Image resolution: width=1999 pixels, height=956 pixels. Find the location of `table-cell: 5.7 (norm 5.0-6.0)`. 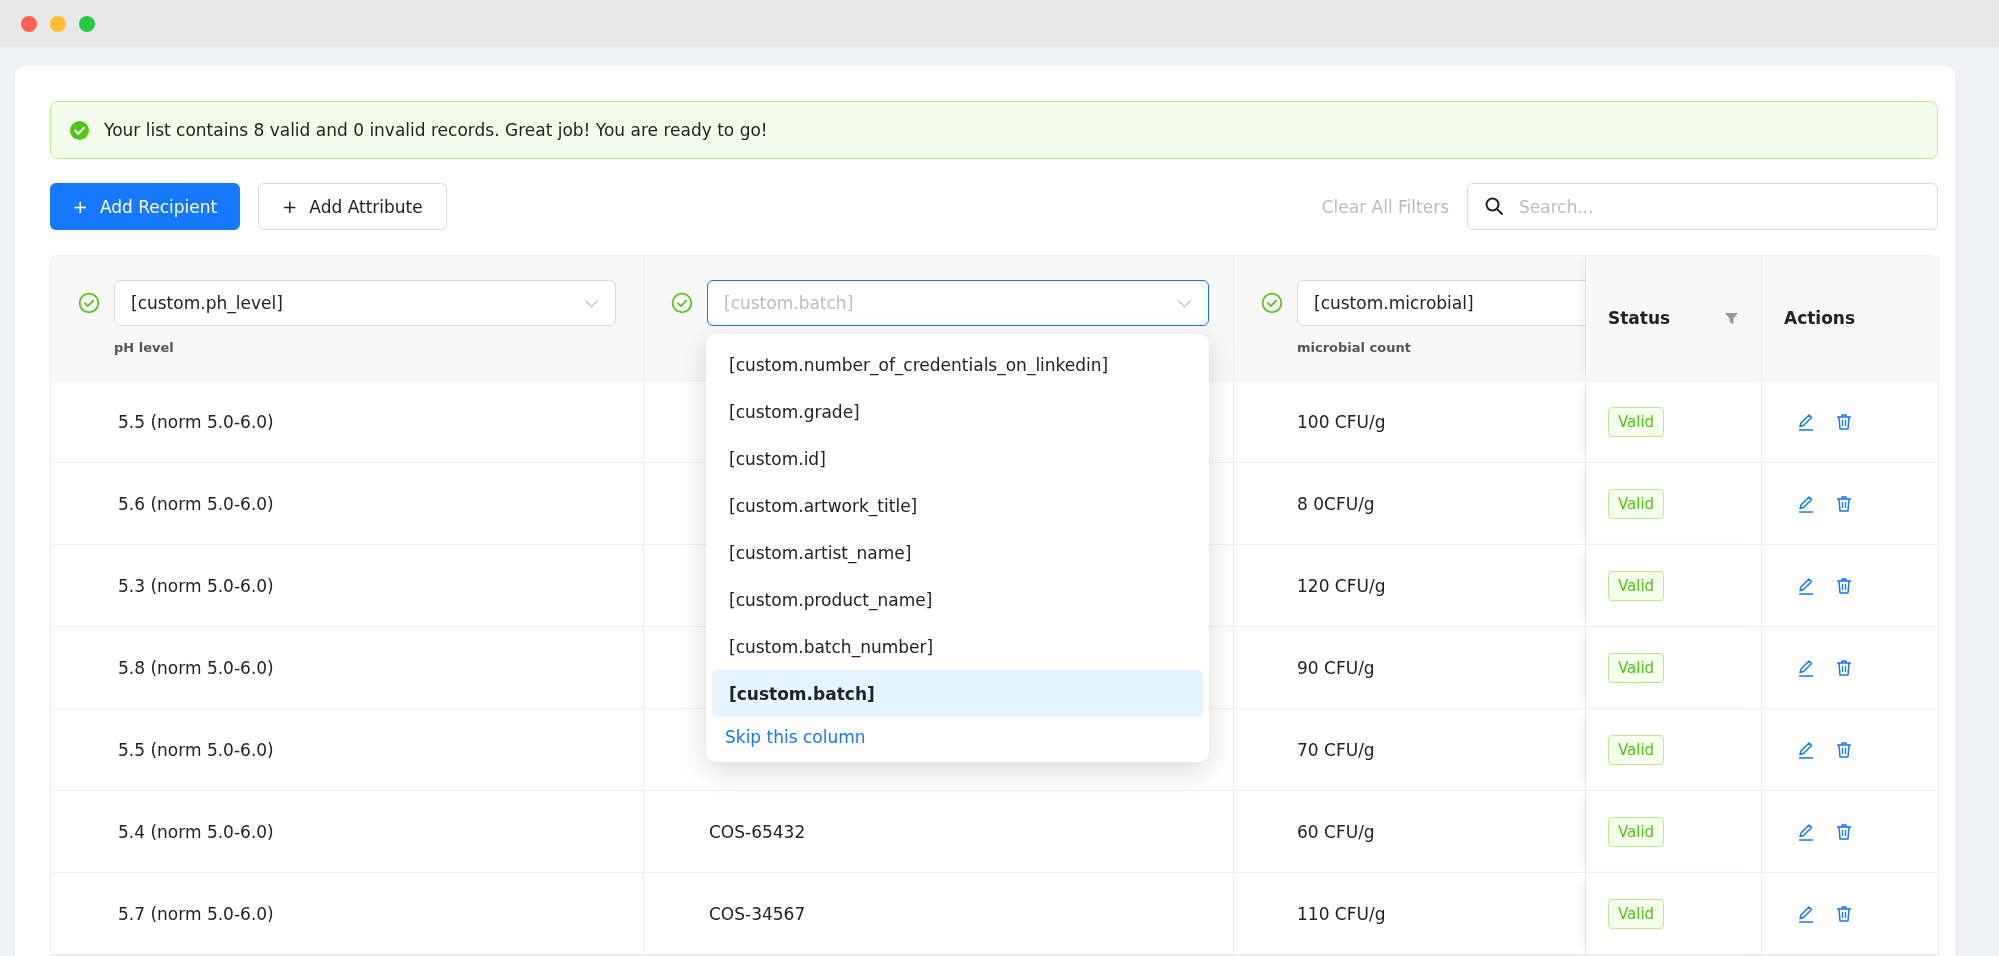

table-cell: 5.7 (norm 5.0-6.0) is located at coordinates (196, 913).